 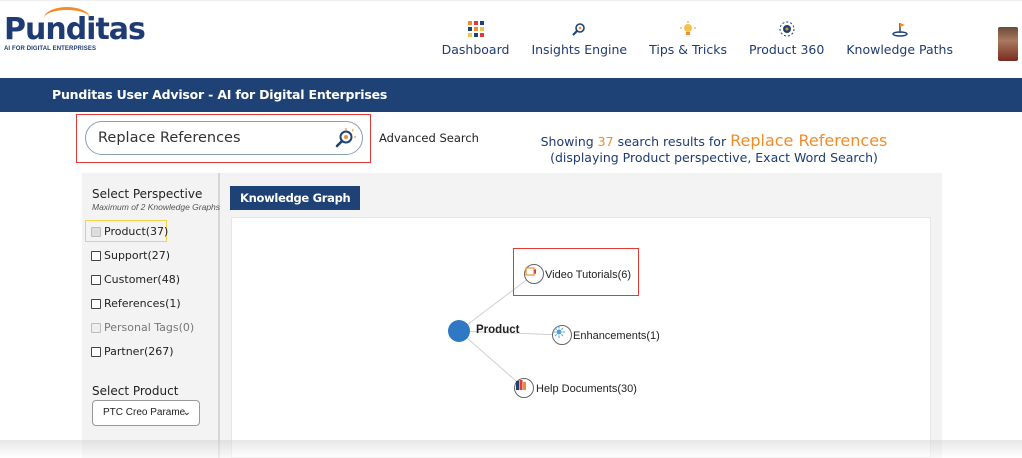 I want to click on nav-tips-tricks: Tips & Tricks, so click(x=688, y=39).